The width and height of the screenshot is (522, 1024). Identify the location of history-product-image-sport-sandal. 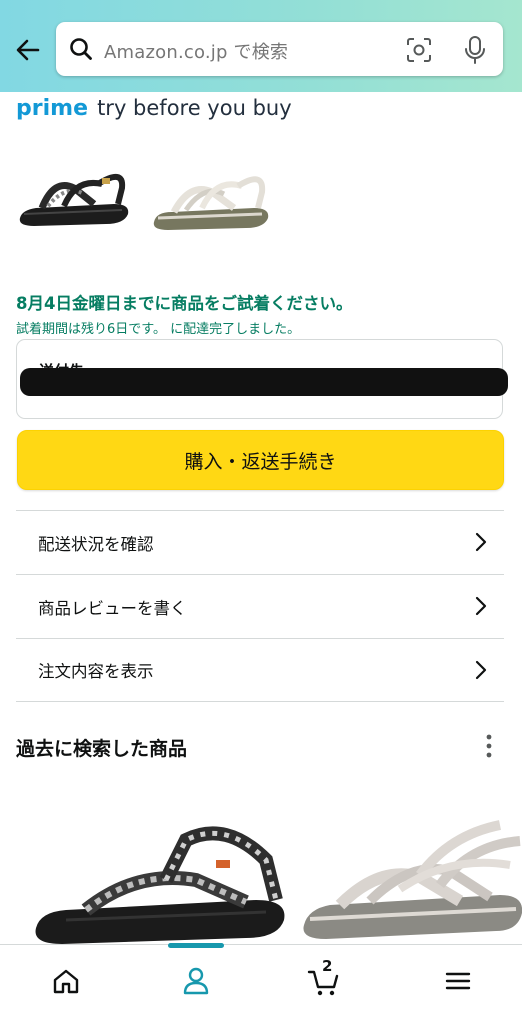
(161, 885).